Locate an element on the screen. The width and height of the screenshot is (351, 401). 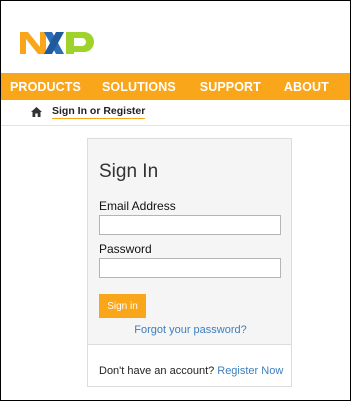
email-field is located at coordinates (190, 225).